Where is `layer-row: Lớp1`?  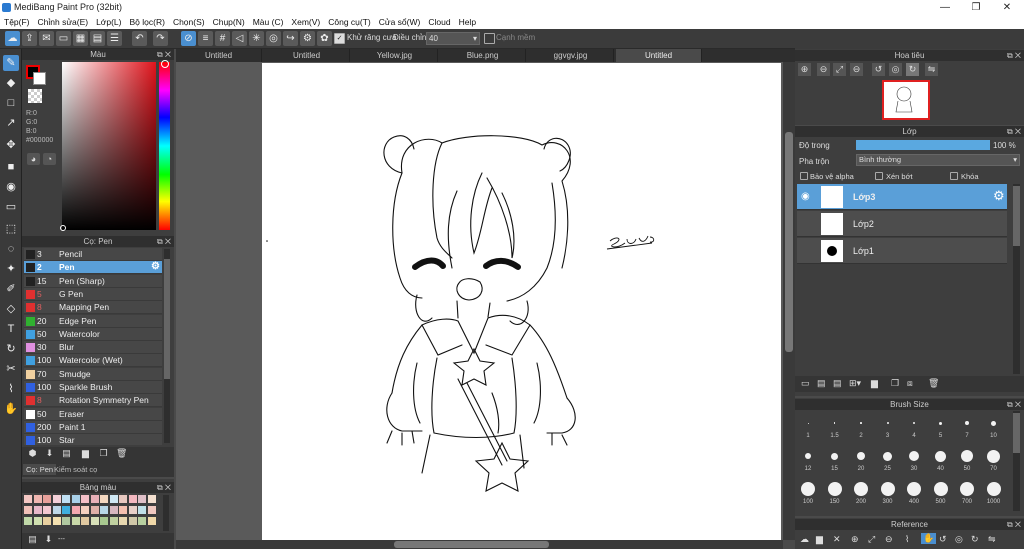
layer-row: Lớp1 is located at coordinates (902, 251).